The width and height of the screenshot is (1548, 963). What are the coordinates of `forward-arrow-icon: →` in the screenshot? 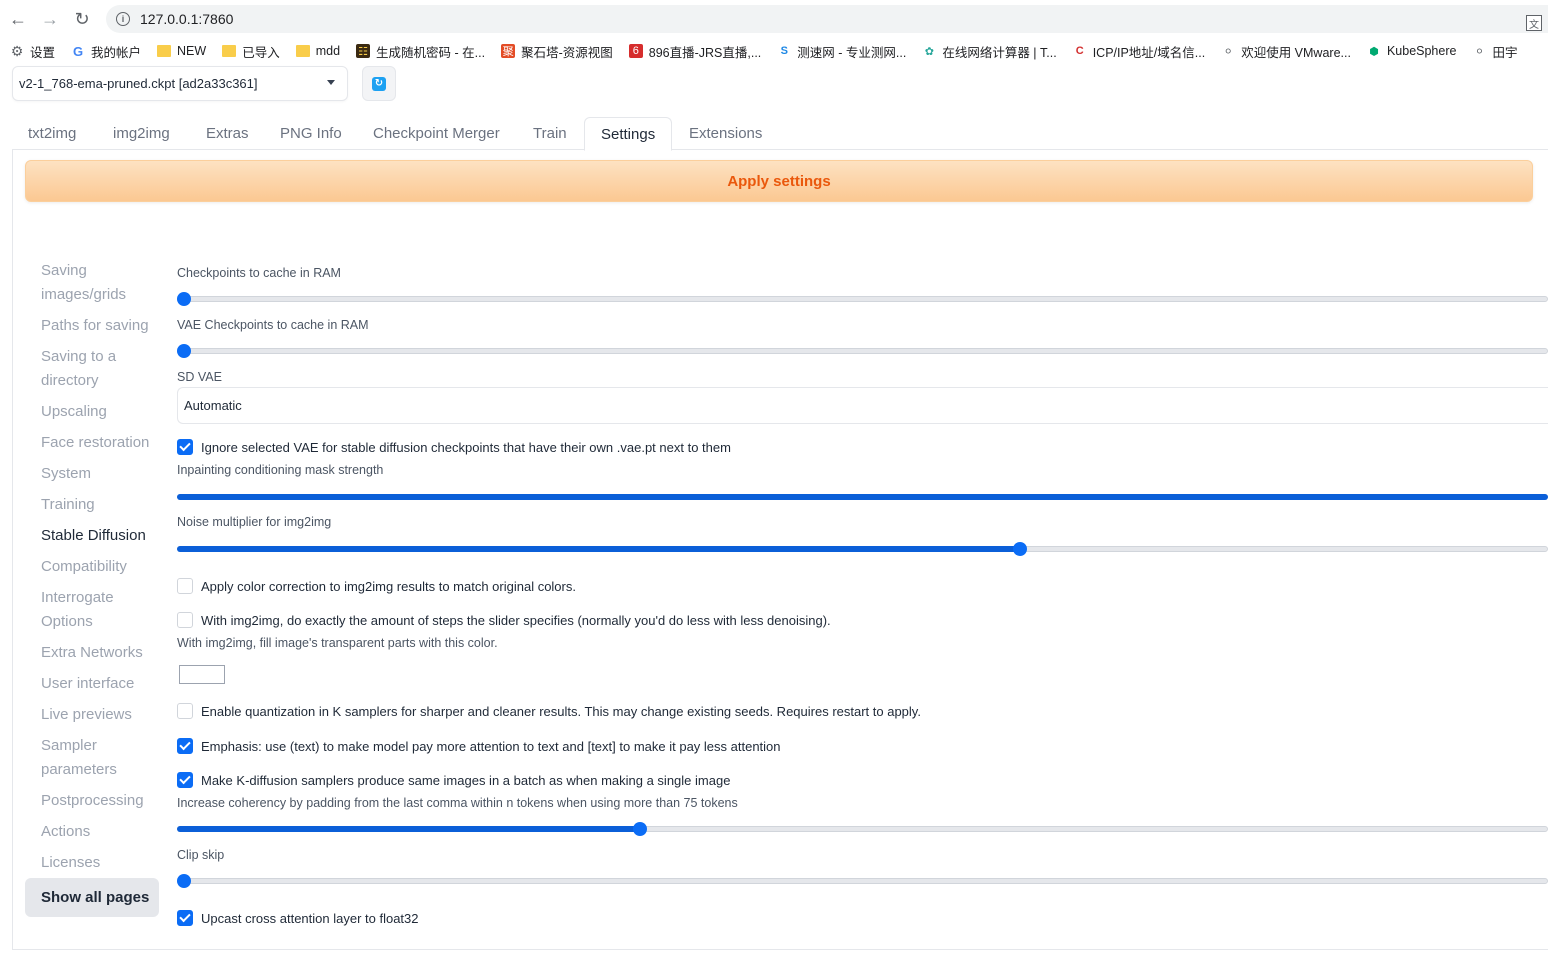 It's located at (50, 19).